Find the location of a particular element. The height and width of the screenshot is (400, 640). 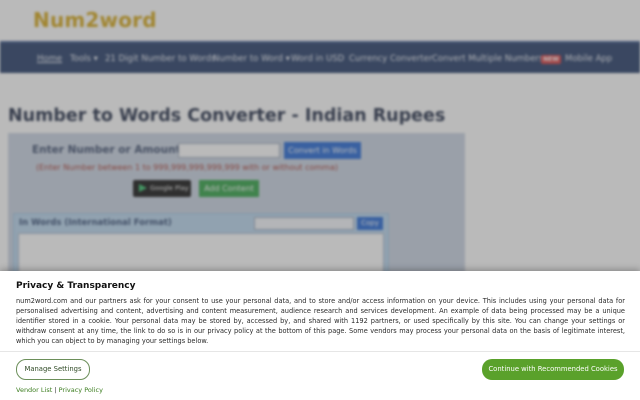

consent-links: Vendor List | Privacy Policy is located at coordinates (59, 390).